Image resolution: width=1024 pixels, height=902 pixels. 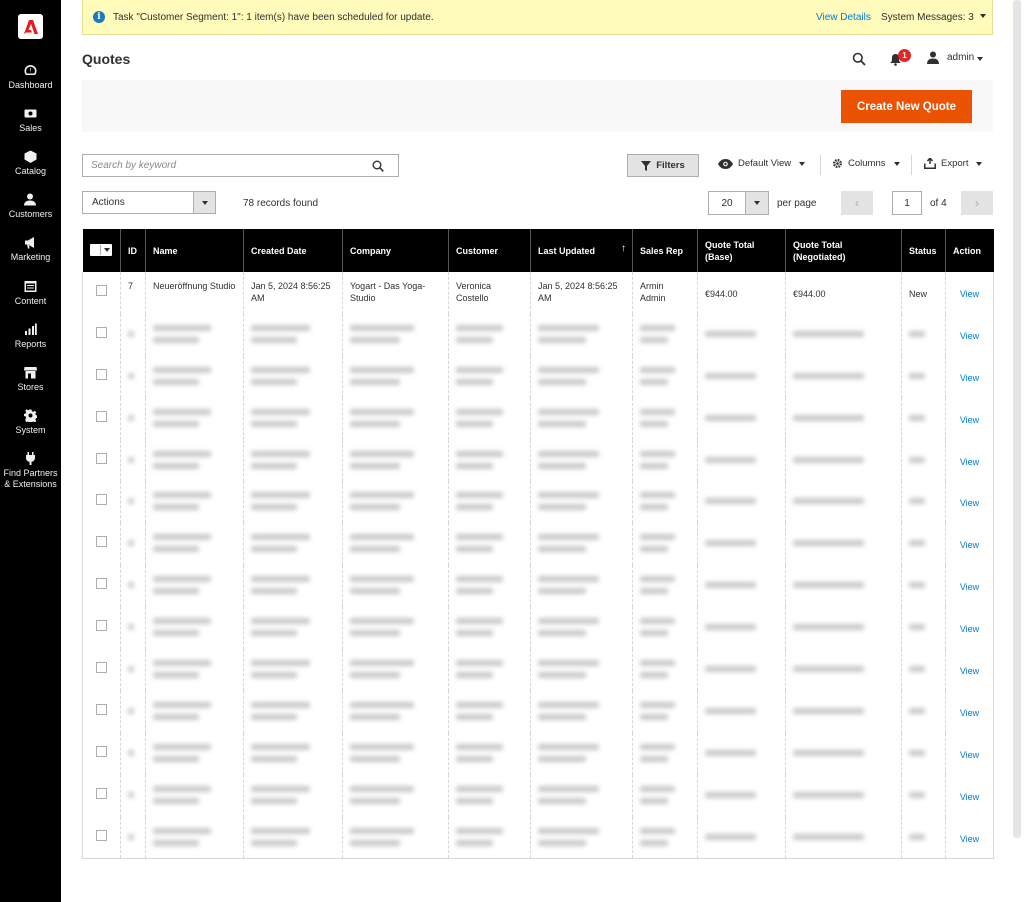 I want to click on view-details-link: View Details, so click(x=843, y=17).